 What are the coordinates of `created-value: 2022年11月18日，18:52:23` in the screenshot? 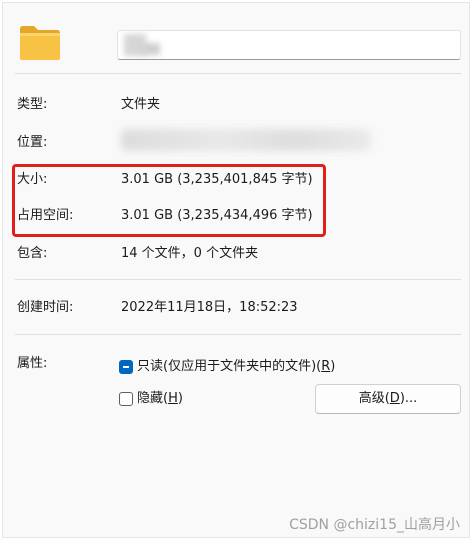 It's located at (209, 307).